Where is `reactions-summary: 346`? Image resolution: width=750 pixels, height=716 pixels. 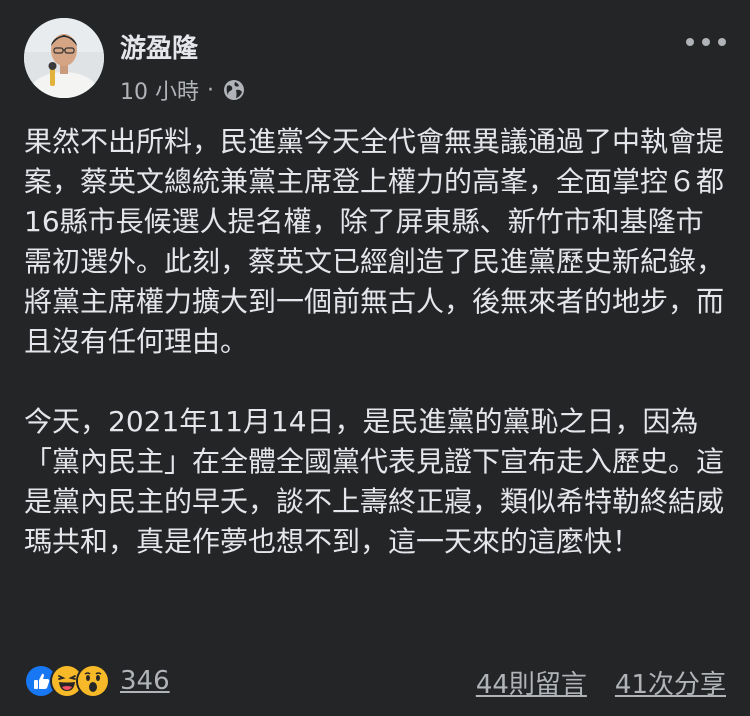
reactions-summary: 346 is located at coordinates (97, 681).